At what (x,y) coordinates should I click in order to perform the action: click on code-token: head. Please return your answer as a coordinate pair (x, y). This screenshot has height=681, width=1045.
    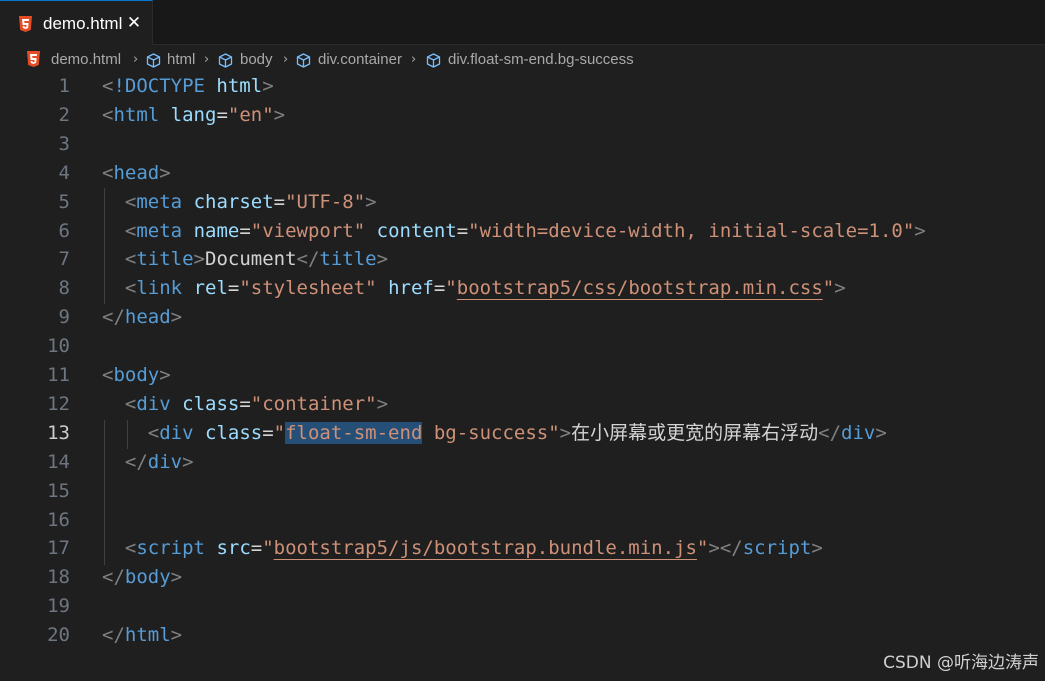
    Looking at the image, I should click on (147, 317).